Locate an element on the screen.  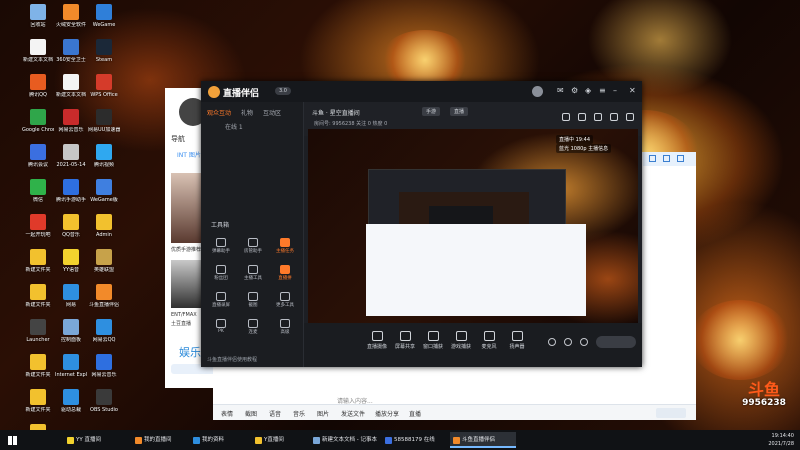
window-capture-button: 窗口捕获 is located at coordinates (433, 340).